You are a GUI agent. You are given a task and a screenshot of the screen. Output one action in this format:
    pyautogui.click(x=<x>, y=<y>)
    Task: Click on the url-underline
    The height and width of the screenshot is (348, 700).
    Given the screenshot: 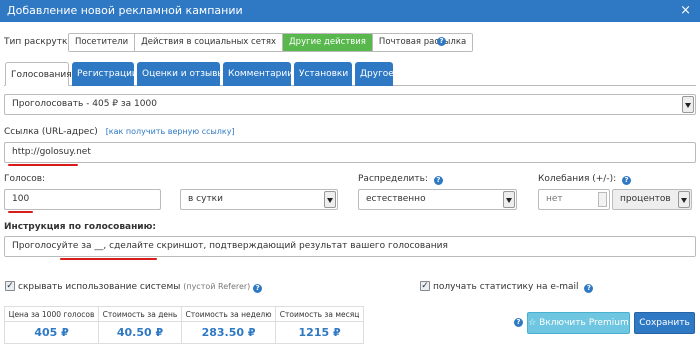 What is the action you would take?
    pyautogui.click(x=43, y=165)
    